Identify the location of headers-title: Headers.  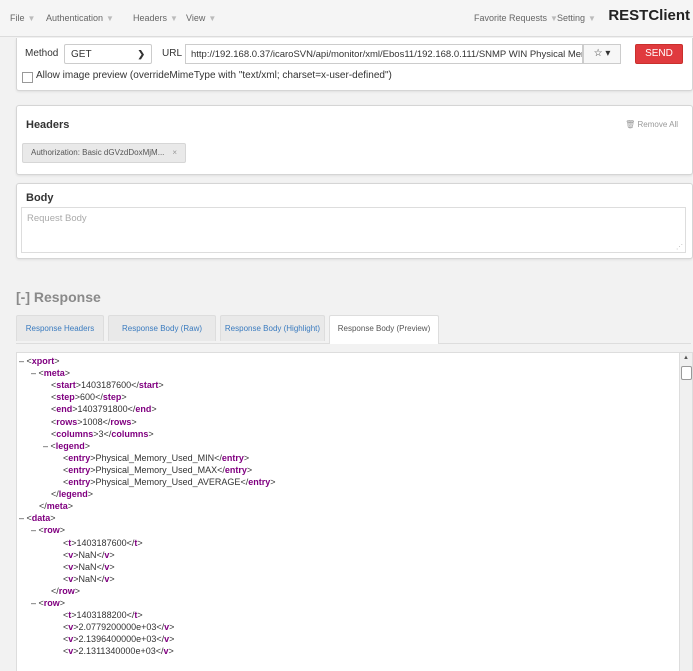
(48, 125).